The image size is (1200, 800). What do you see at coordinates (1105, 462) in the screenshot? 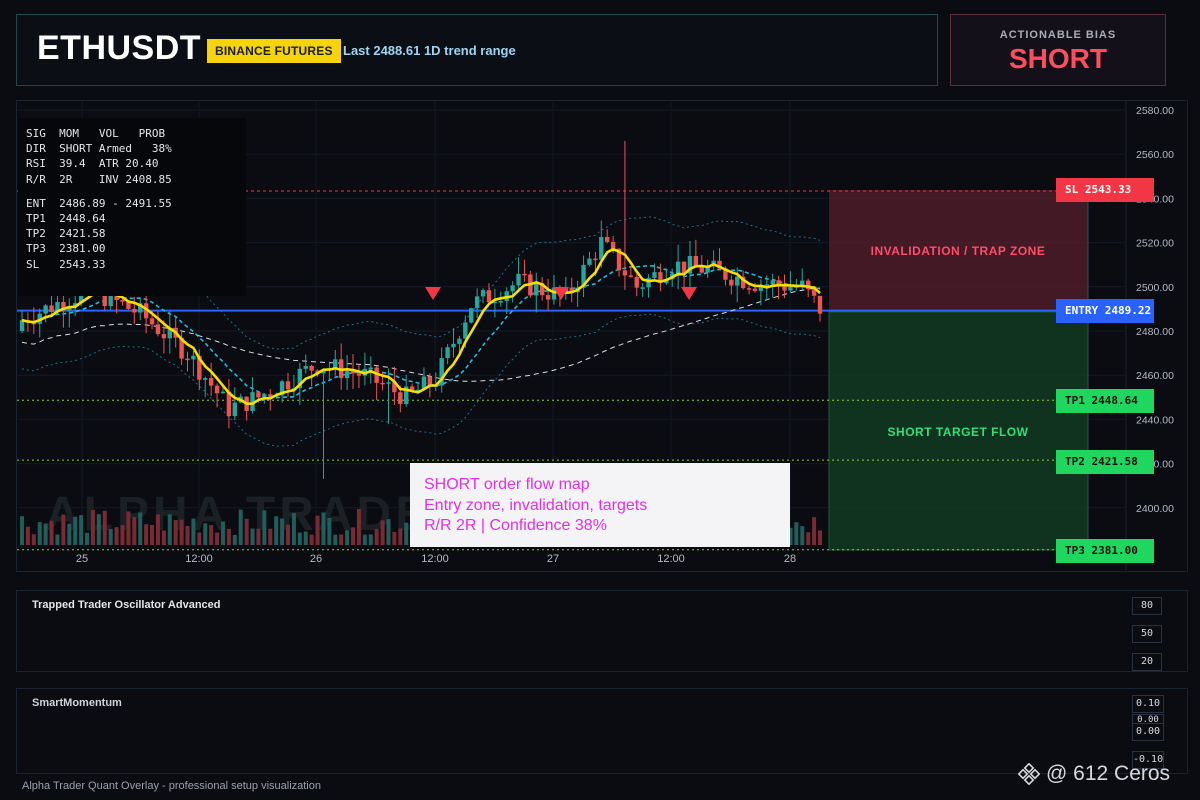
I see `tp2-tag: TP2 2421.58` at bounding box center [1105, 462].